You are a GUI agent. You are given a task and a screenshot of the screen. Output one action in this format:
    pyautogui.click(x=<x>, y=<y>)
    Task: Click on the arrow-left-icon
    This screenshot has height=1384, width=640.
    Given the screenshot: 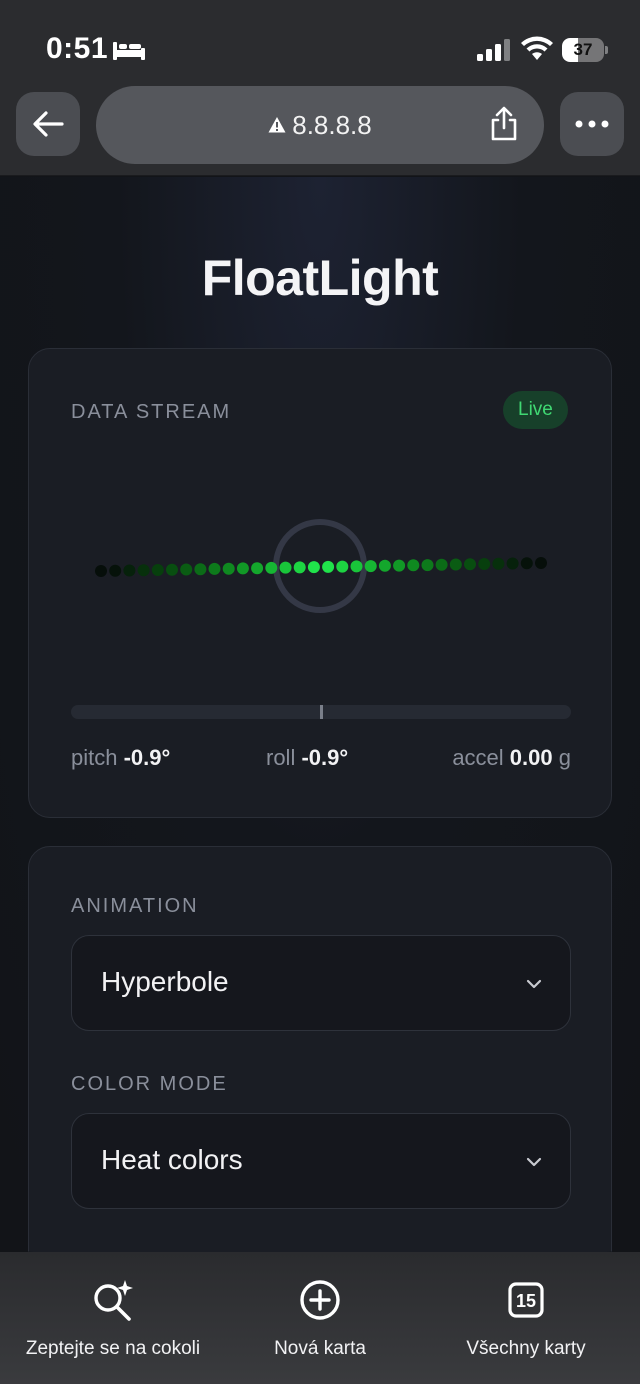 What is the action you would take?
    pyautogui.click(x=48, y=124)
    